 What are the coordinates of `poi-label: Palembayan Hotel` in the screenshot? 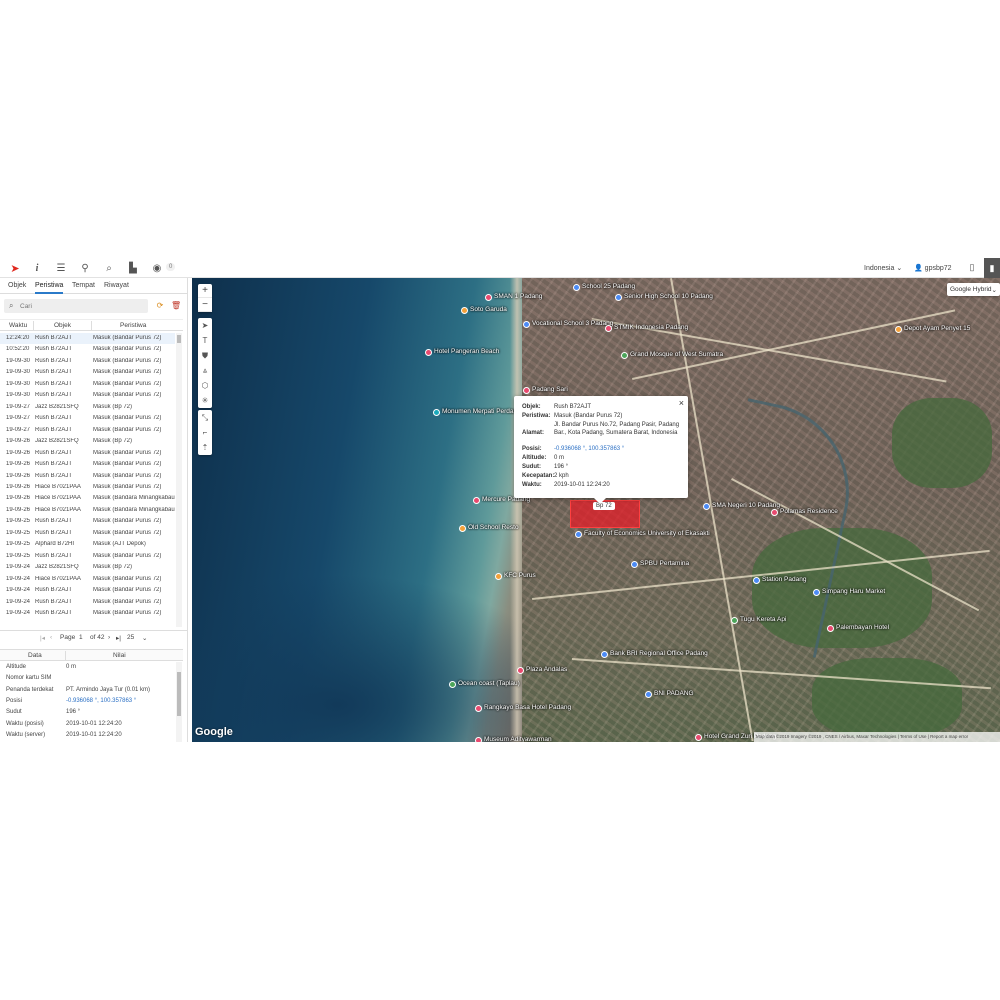 It's located at (862, 627).